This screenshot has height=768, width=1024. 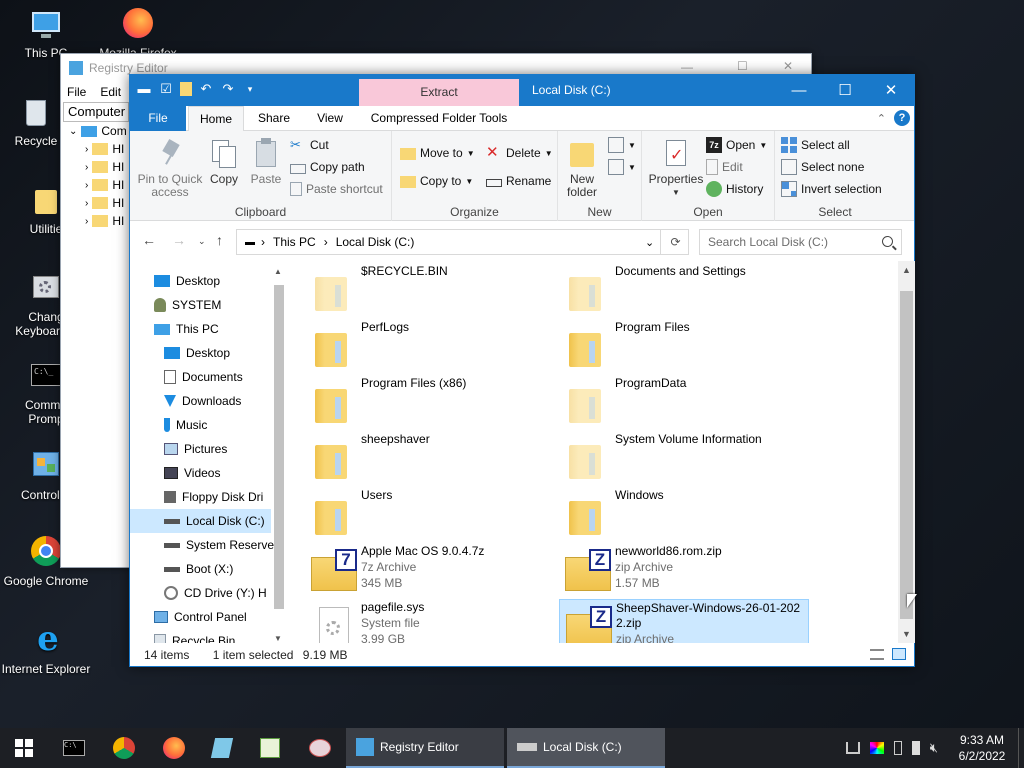 I want to click on taskbar-chrome, so click(x=124, y=748).